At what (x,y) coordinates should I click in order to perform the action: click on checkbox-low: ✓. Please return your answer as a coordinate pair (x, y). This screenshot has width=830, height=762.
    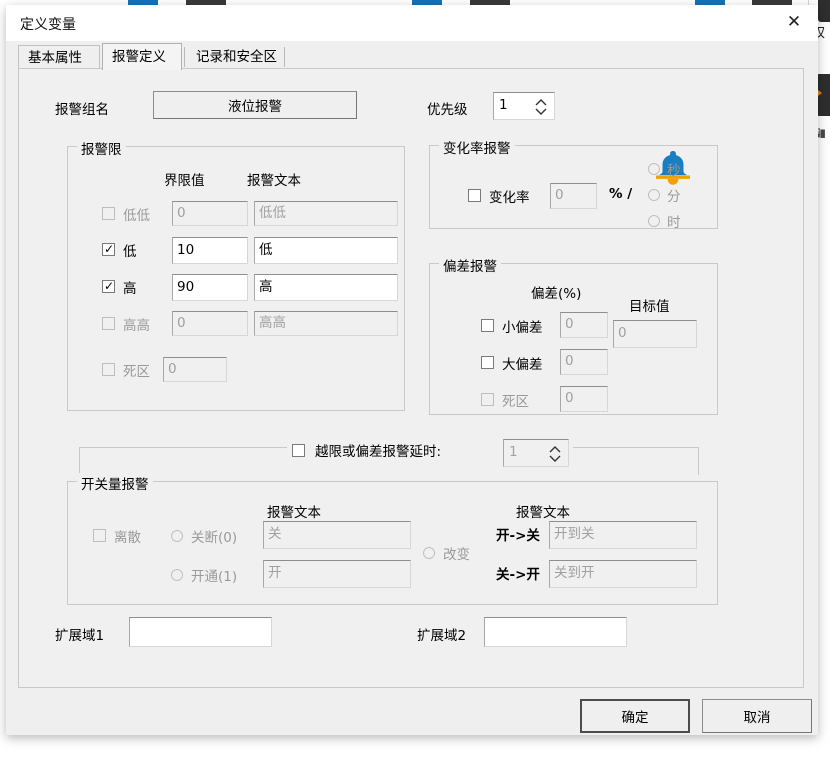
    Looking at the image, I should click on (108, 249).